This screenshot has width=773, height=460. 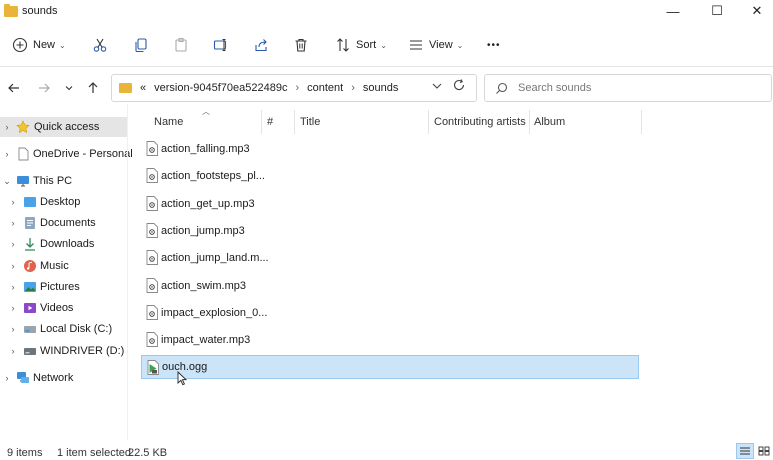 I want to click on sidebar-item-label: Network, so click(x=53, y=378).